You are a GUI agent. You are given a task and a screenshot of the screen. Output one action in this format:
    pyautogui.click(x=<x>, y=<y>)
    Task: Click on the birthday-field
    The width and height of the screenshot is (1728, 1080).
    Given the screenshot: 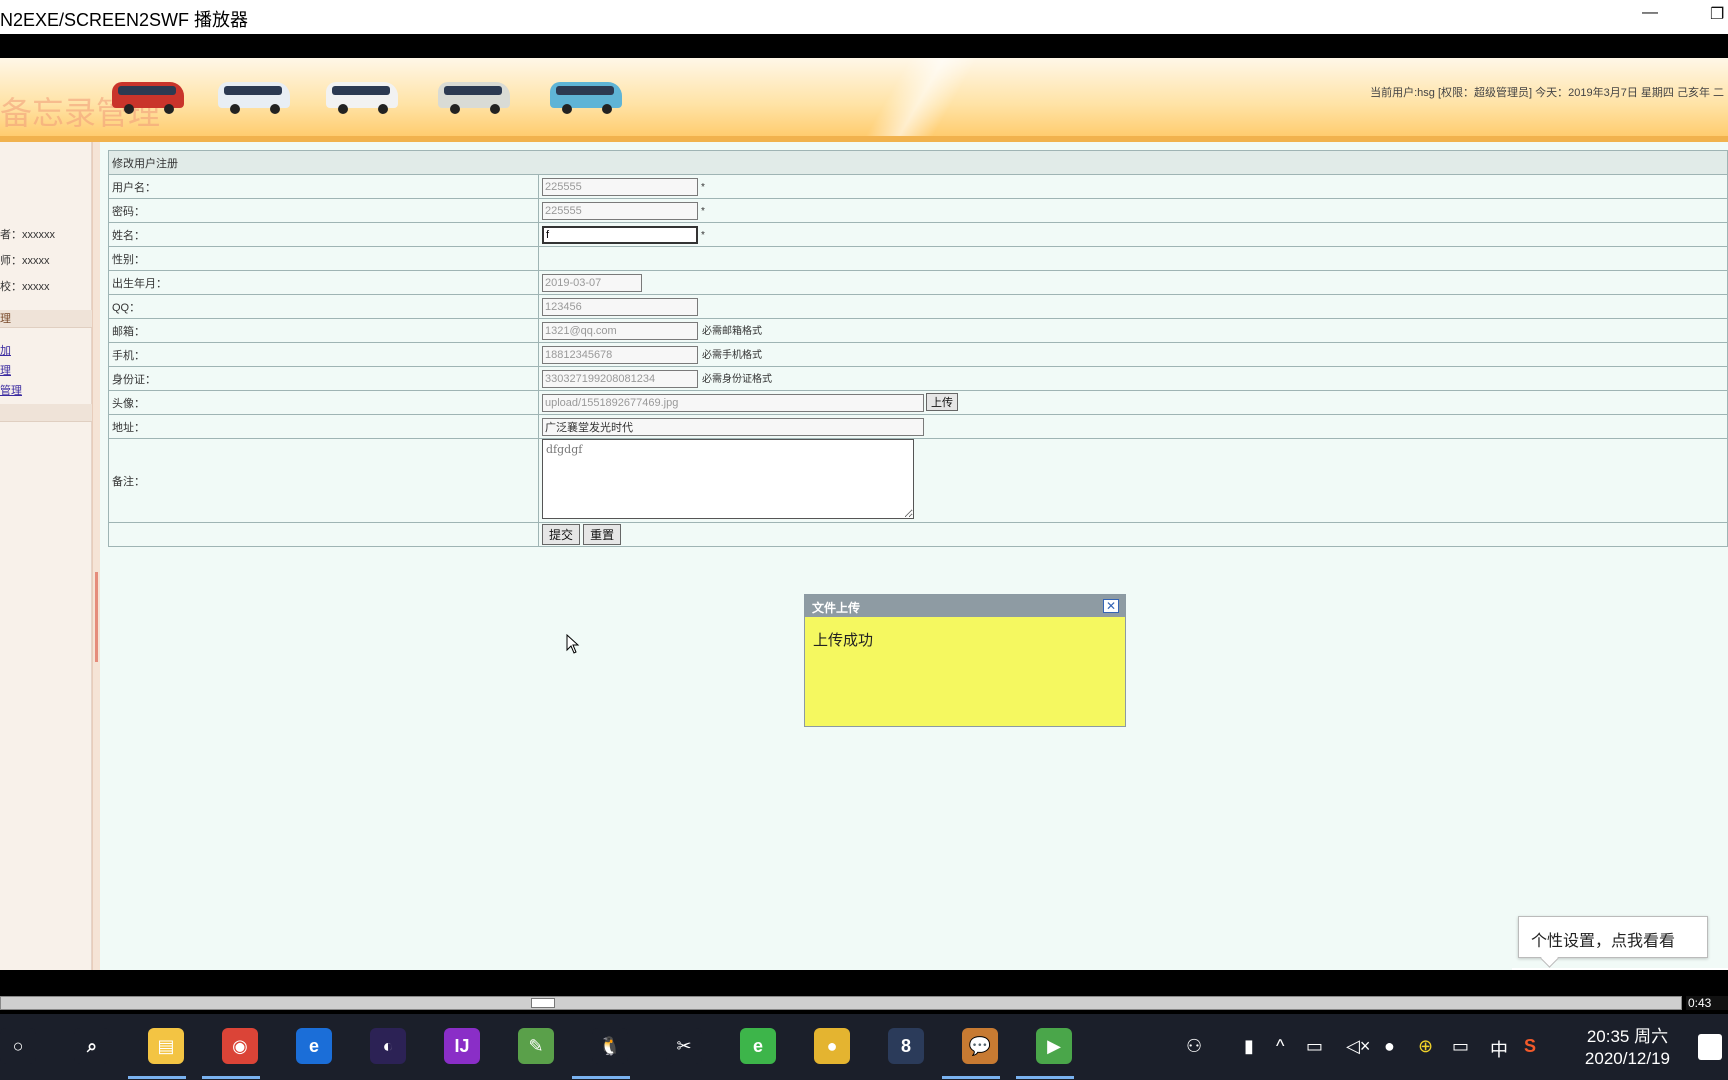 What is the action you would take?
    pyautogui.click(x=592, y=282)
    